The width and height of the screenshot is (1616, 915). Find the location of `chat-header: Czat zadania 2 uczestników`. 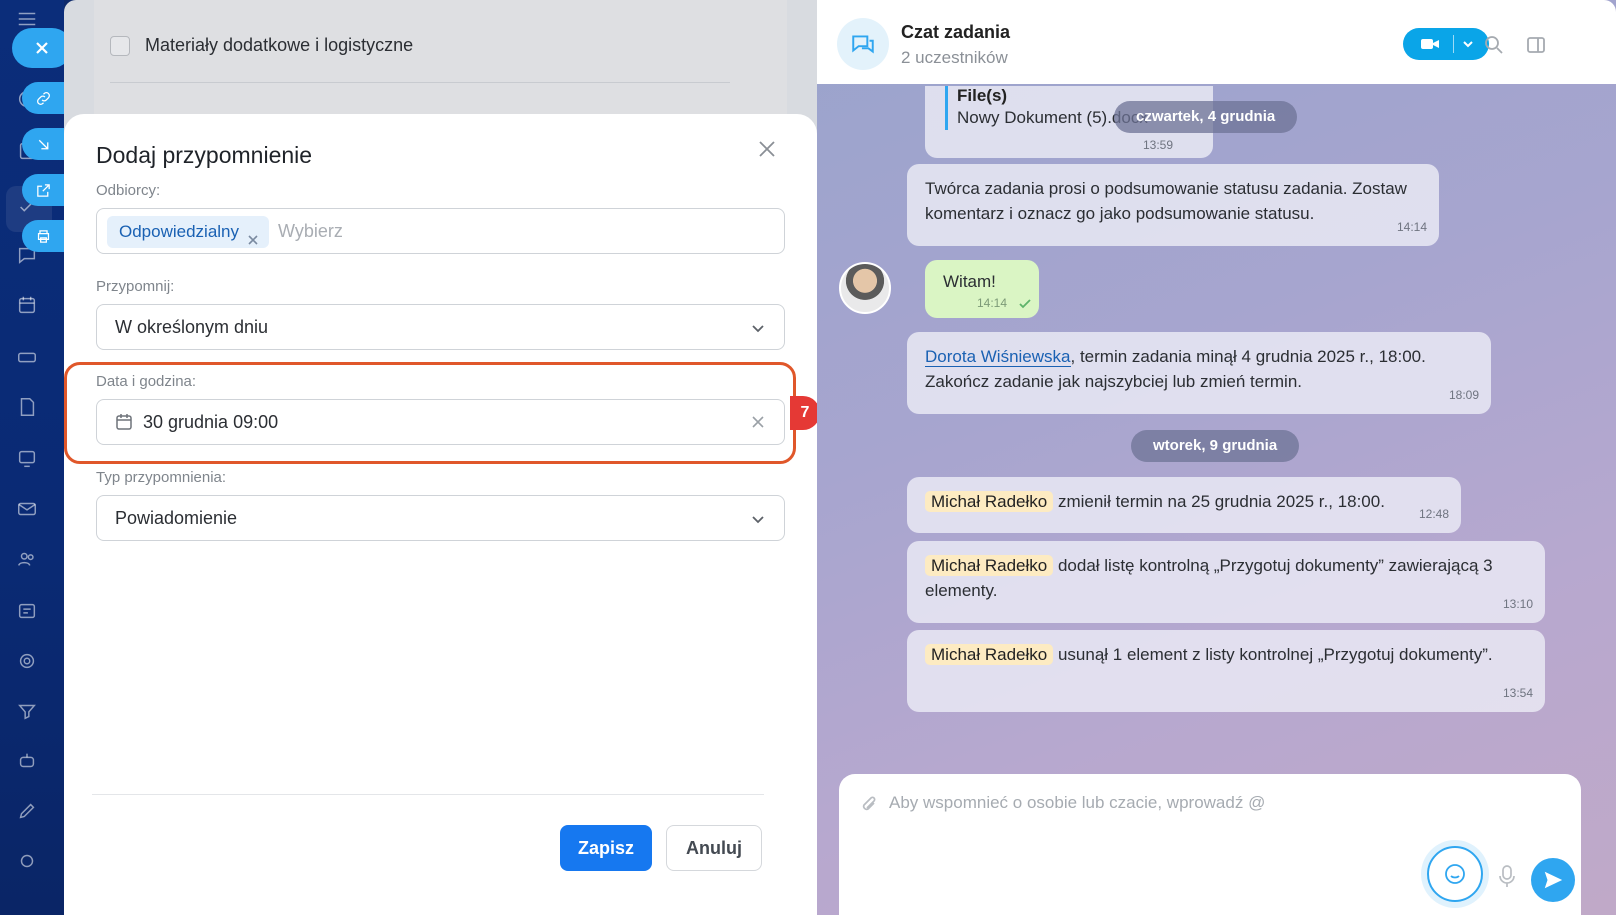

chat-header: Czat zadania 2 uczestników is located at coordinates (1216, 42).